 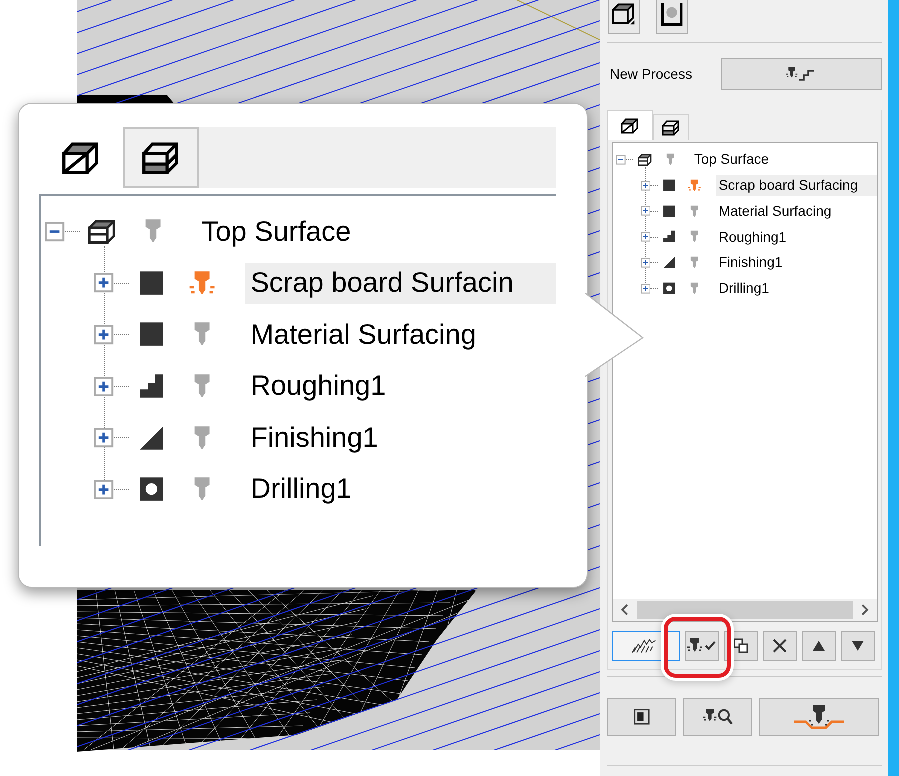 I want to click on tree-item-label: Scrap board Surfacin, so click(x=400, y=283).